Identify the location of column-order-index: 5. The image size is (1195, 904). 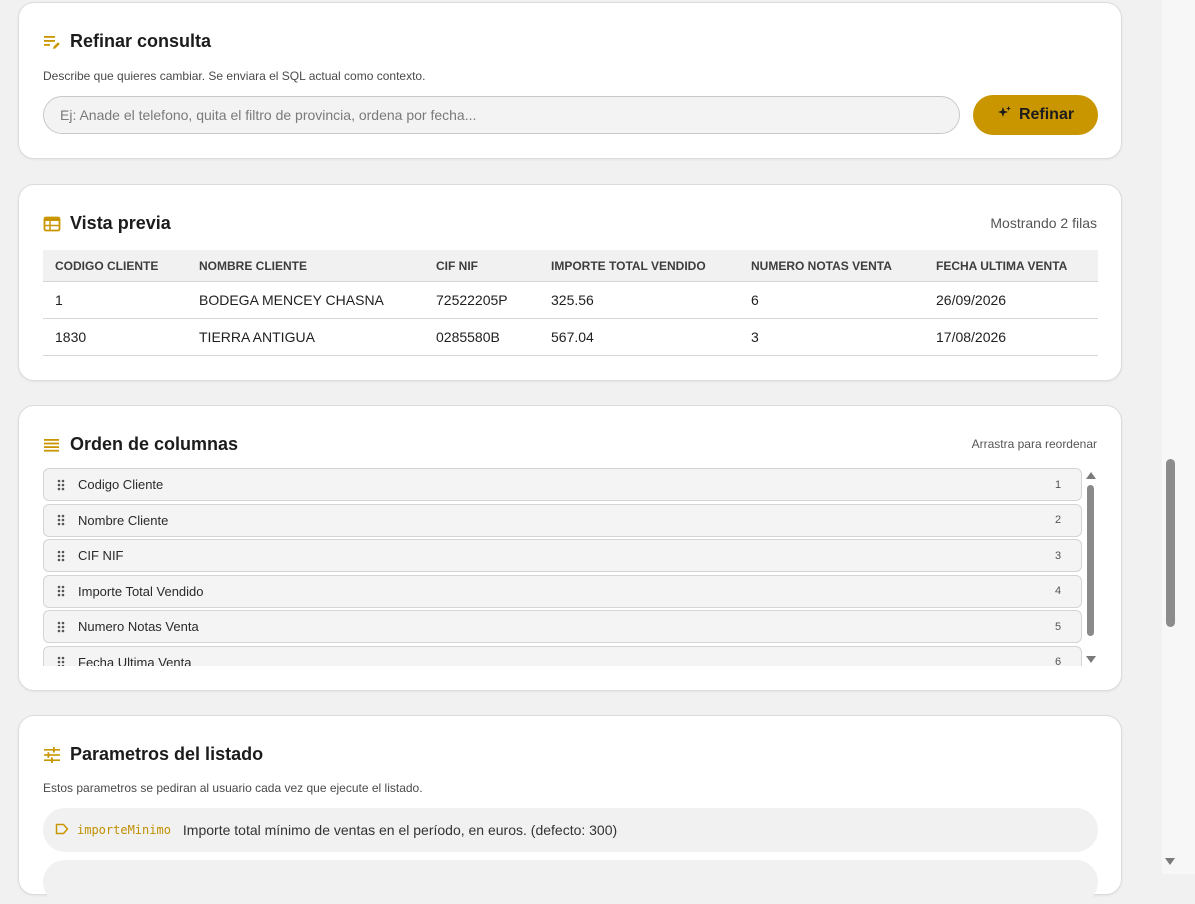
(1058, 626).